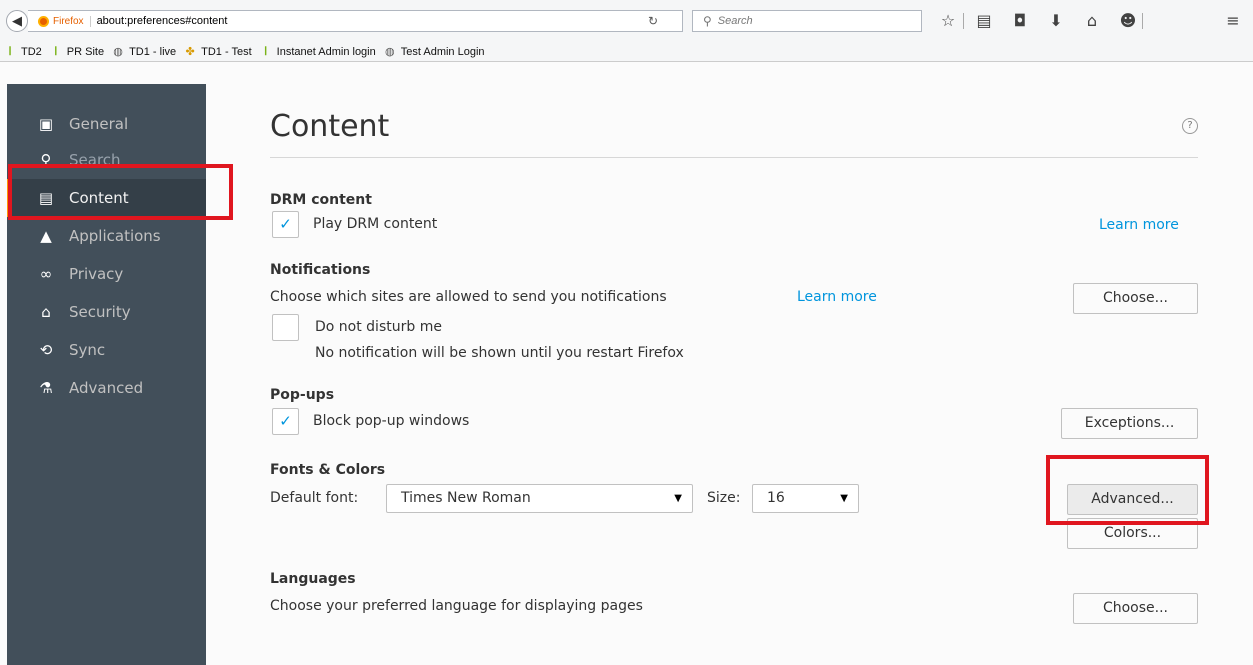 The width and height of the screenshot is (1253, 665). I want to click on drm-learn-more-link: Learn more, so click(1139, 225).